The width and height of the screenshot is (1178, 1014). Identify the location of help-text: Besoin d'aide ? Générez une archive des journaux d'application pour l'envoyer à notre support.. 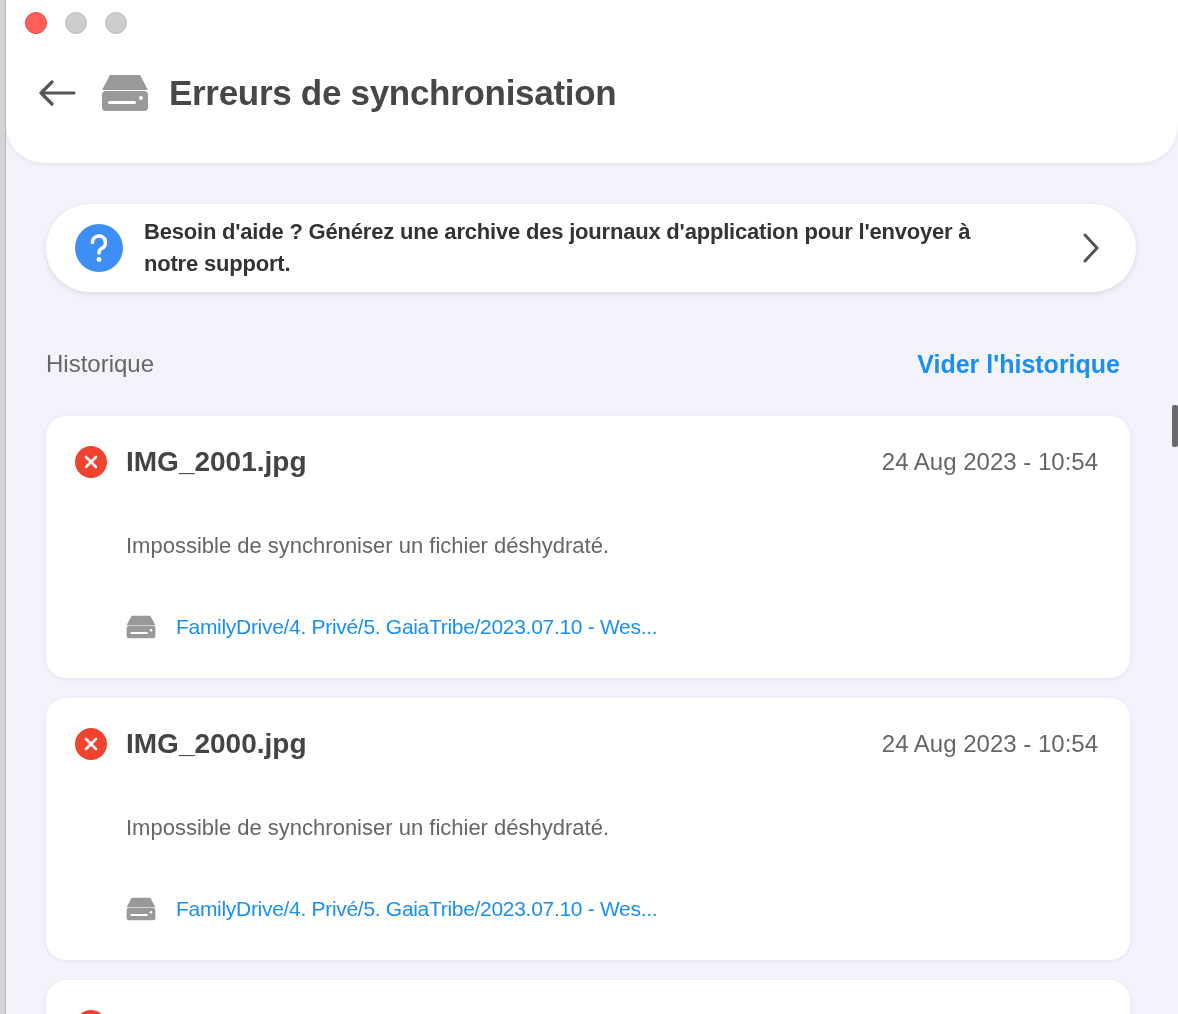
(558, 248).